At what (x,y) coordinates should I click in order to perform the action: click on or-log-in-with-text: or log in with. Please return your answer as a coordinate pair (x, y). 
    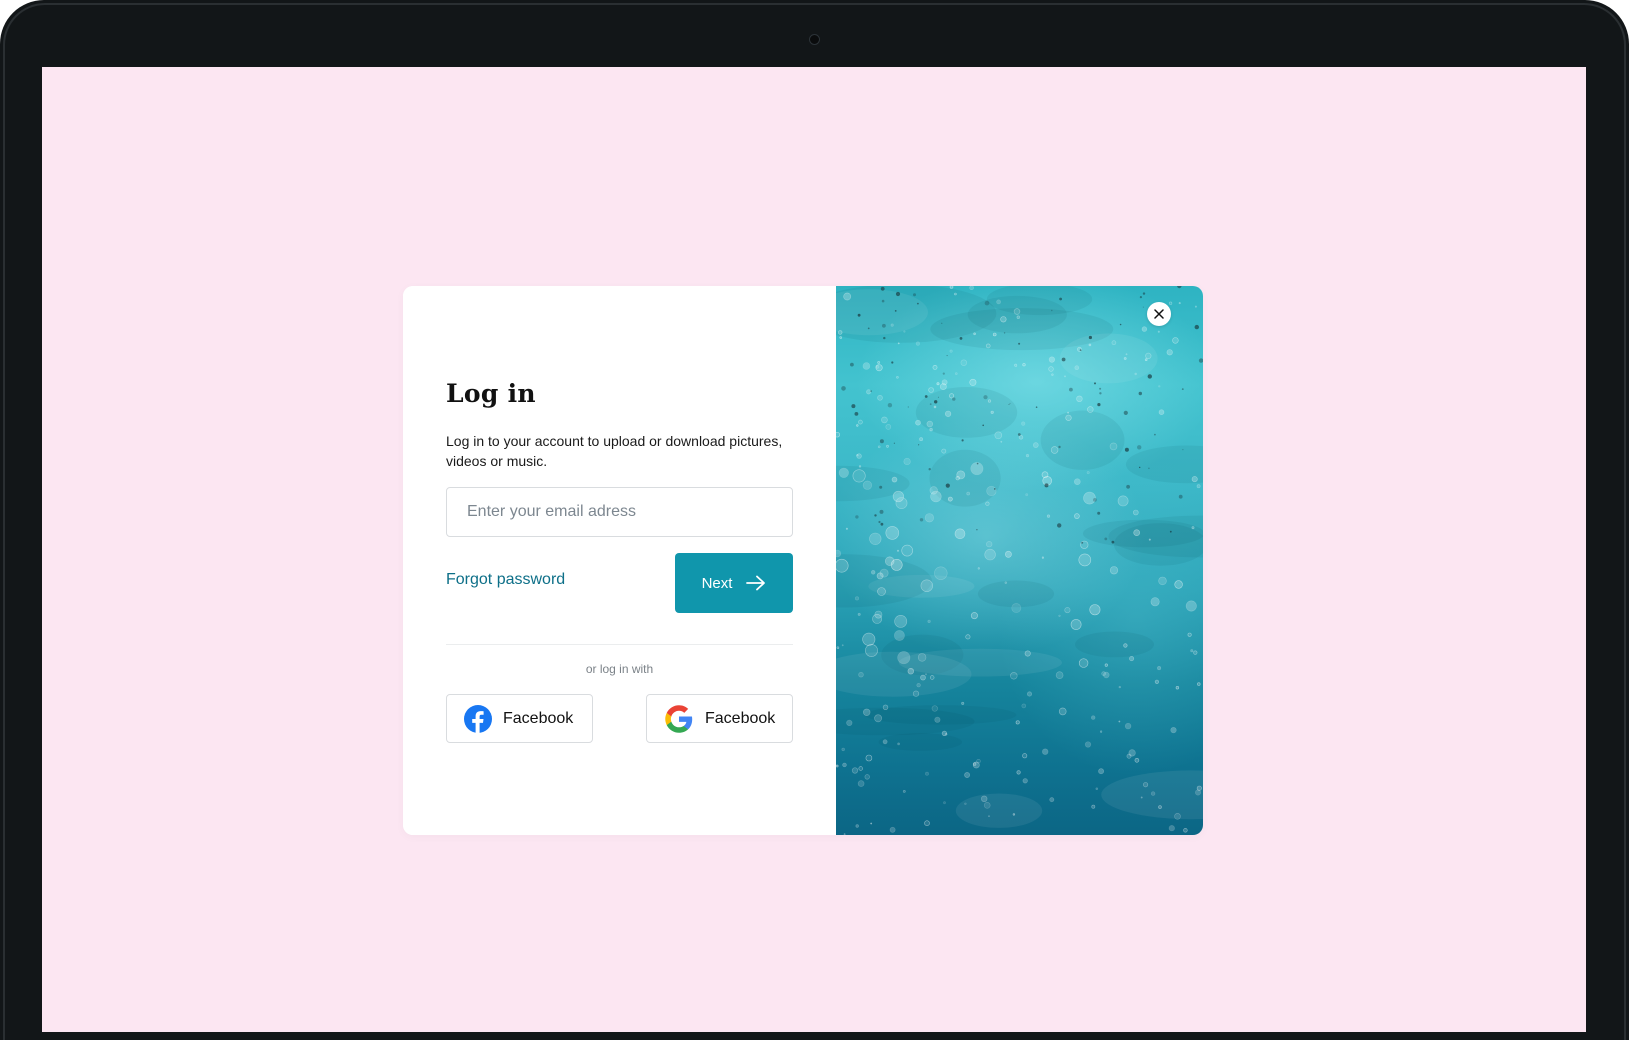
    Looking at the image, I should click on (619, 669).